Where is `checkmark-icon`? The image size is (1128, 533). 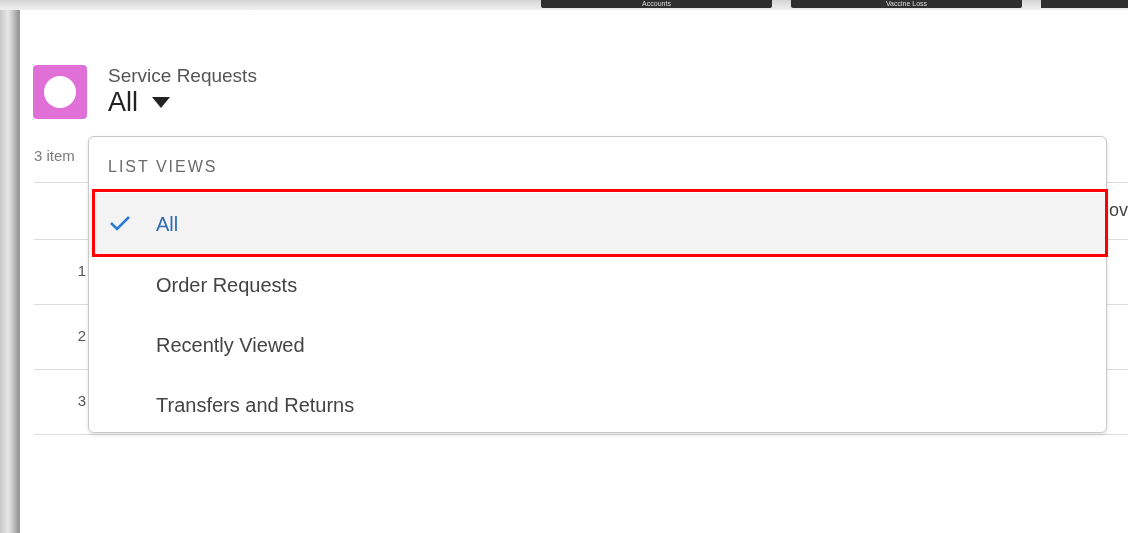
checkmark-icon is located at coordinates (120, 223).